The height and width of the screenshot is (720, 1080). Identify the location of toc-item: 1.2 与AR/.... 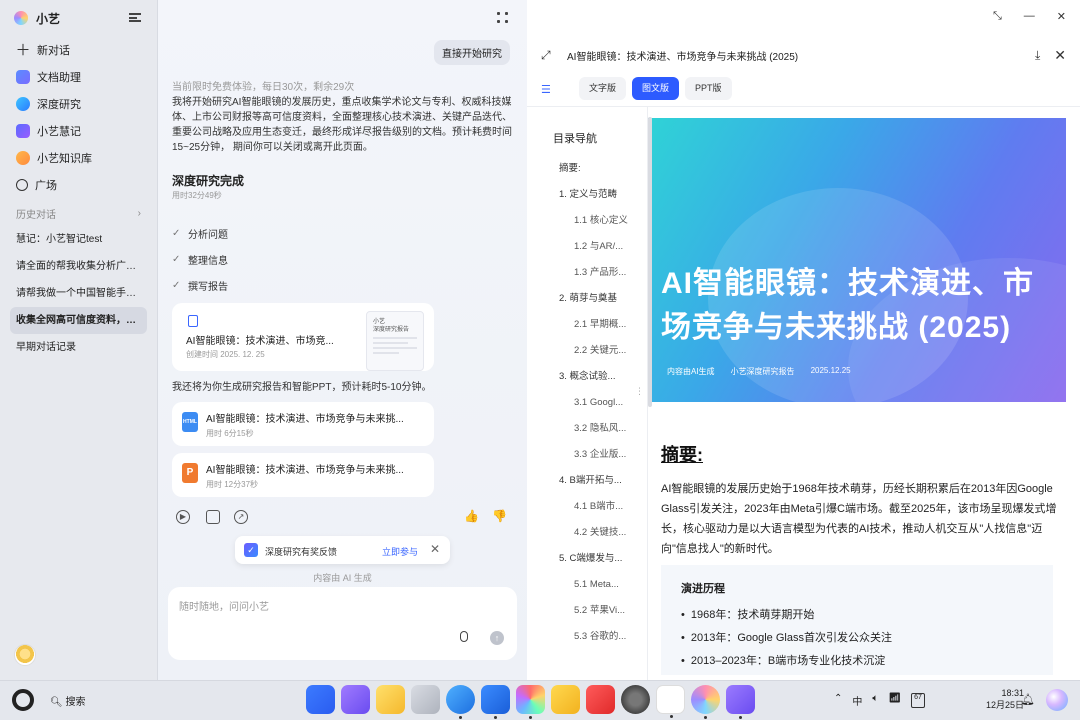
(597, 253).